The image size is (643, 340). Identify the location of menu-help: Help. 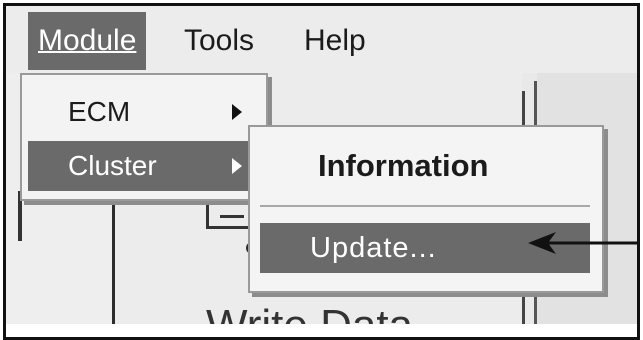
(335, 41).